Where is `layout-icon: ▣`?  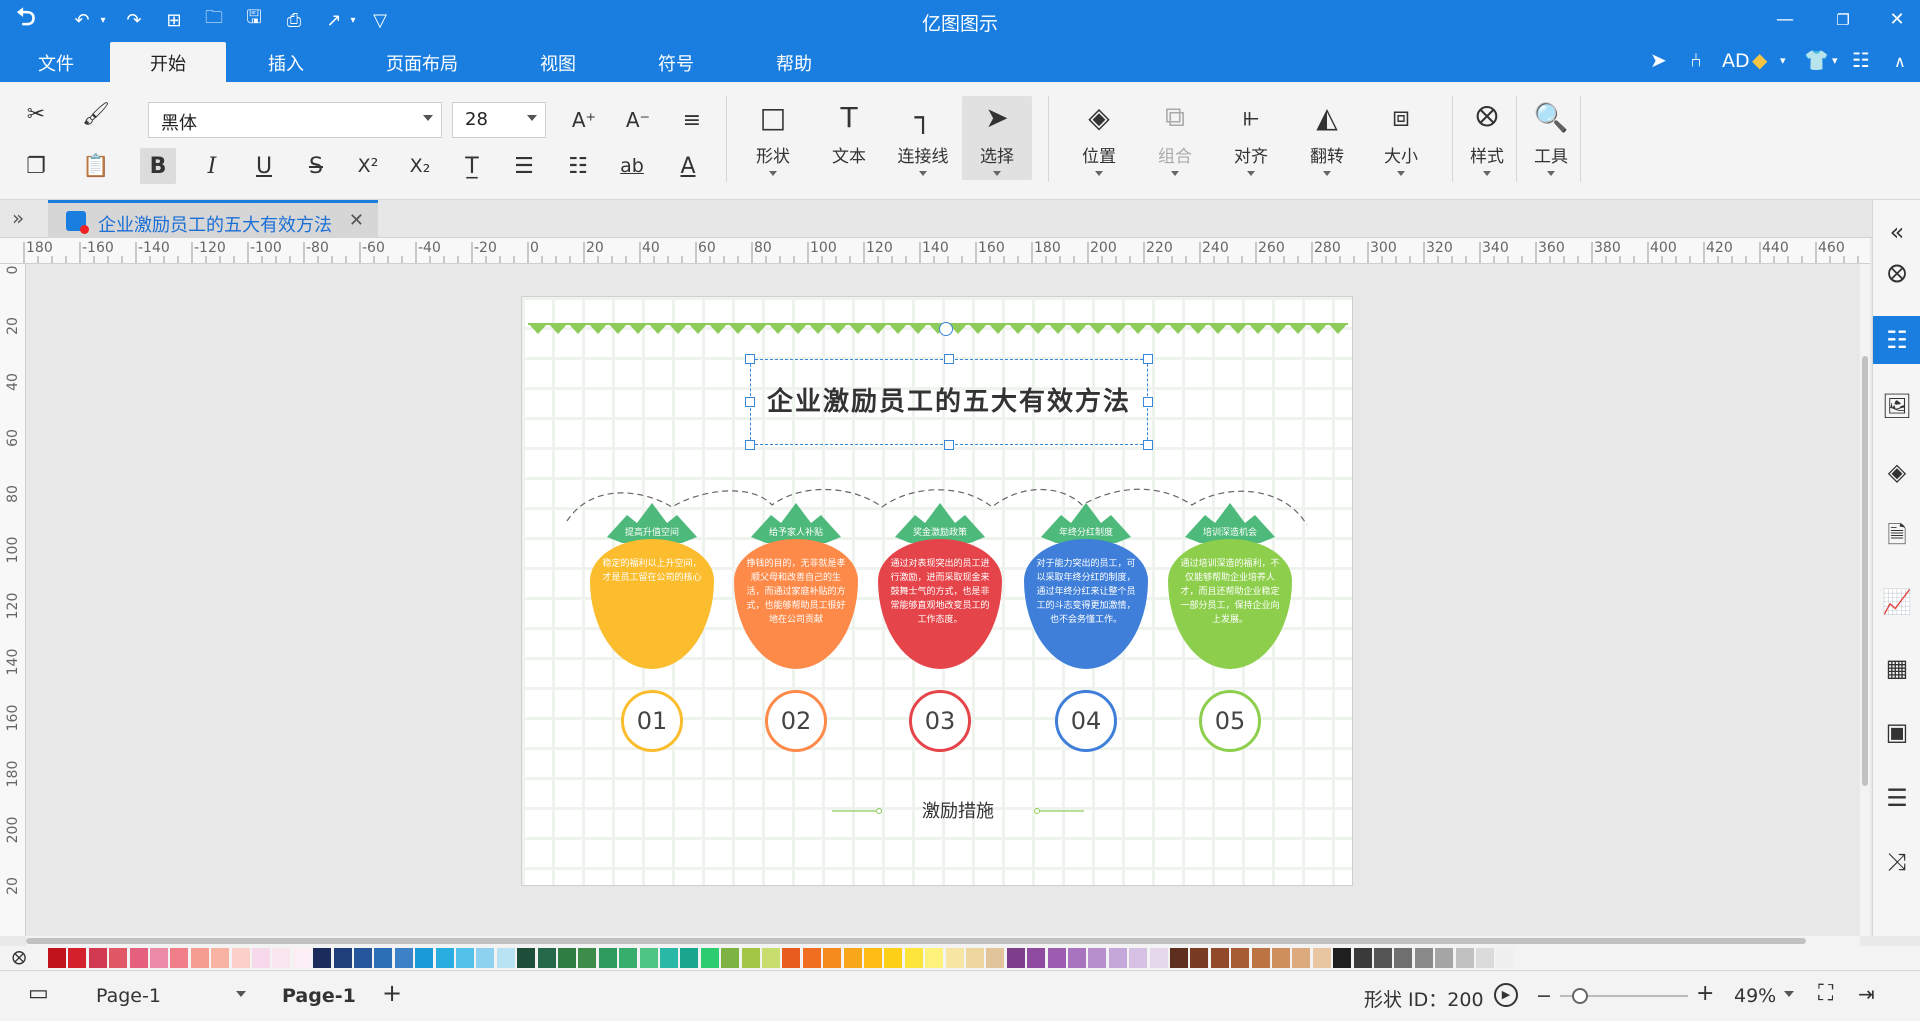
layout-icon: ▣ is located at coordinates (1896, 732).